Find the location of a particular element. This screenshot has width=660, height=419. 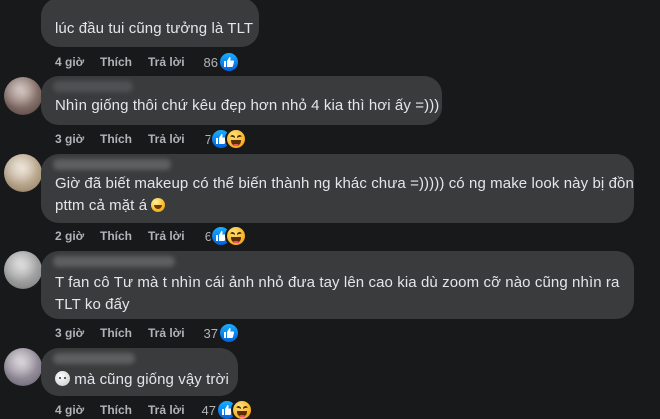

reaction-count: 86 is located at coordinates (210, 62).